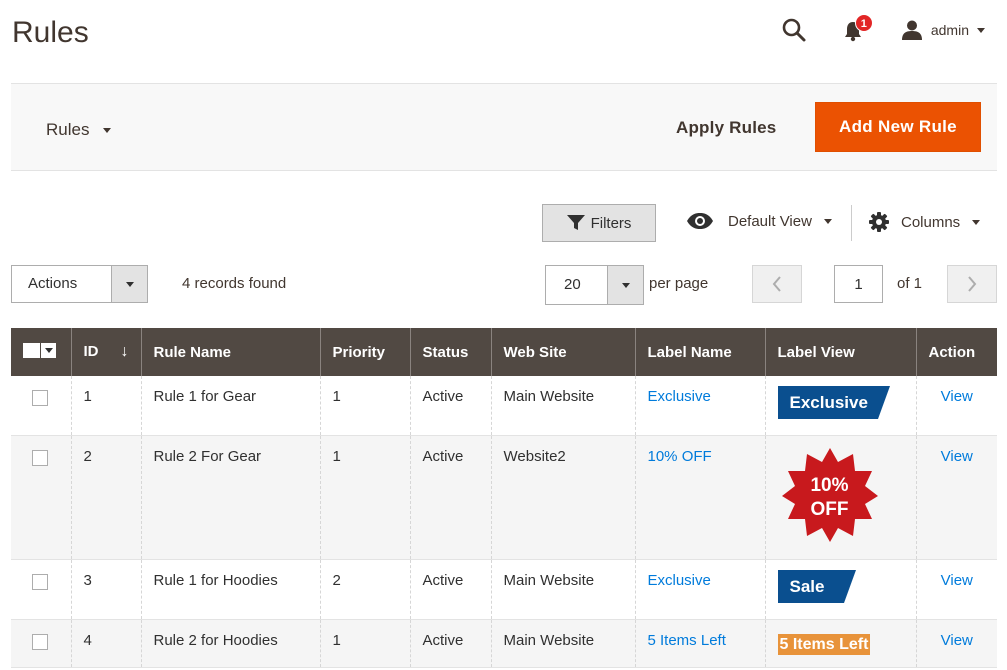 The height and width of the screenshot is (670, 1007). I want to click on cell-rule-name: Rule 2 for Hoodies, so click(230, 643).